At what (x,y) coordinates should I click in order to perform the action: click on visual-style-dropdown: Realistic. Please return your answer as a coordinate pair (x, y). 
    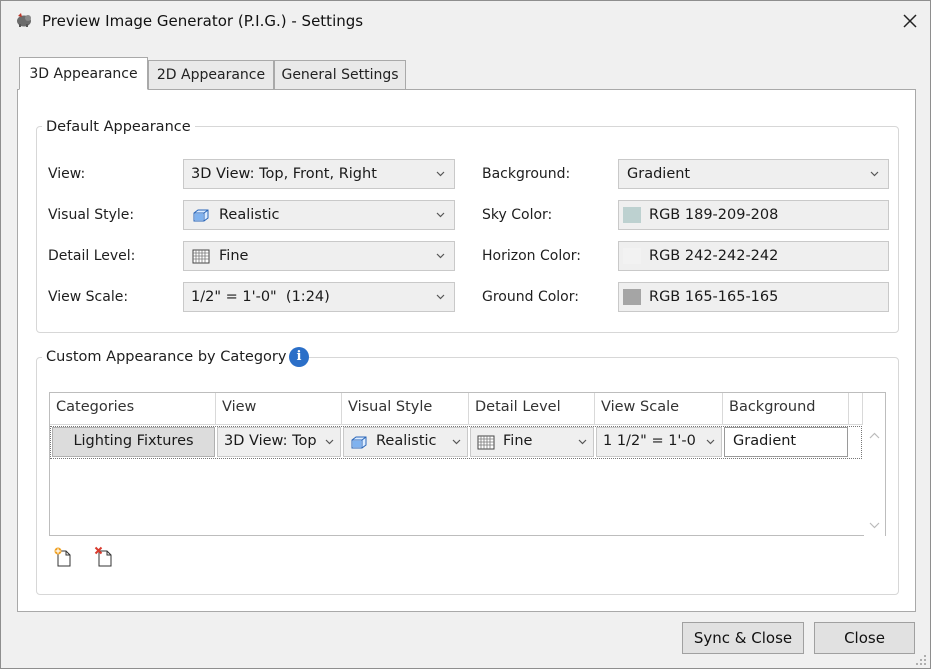
    Looking at the image, I should click on (319, 215).